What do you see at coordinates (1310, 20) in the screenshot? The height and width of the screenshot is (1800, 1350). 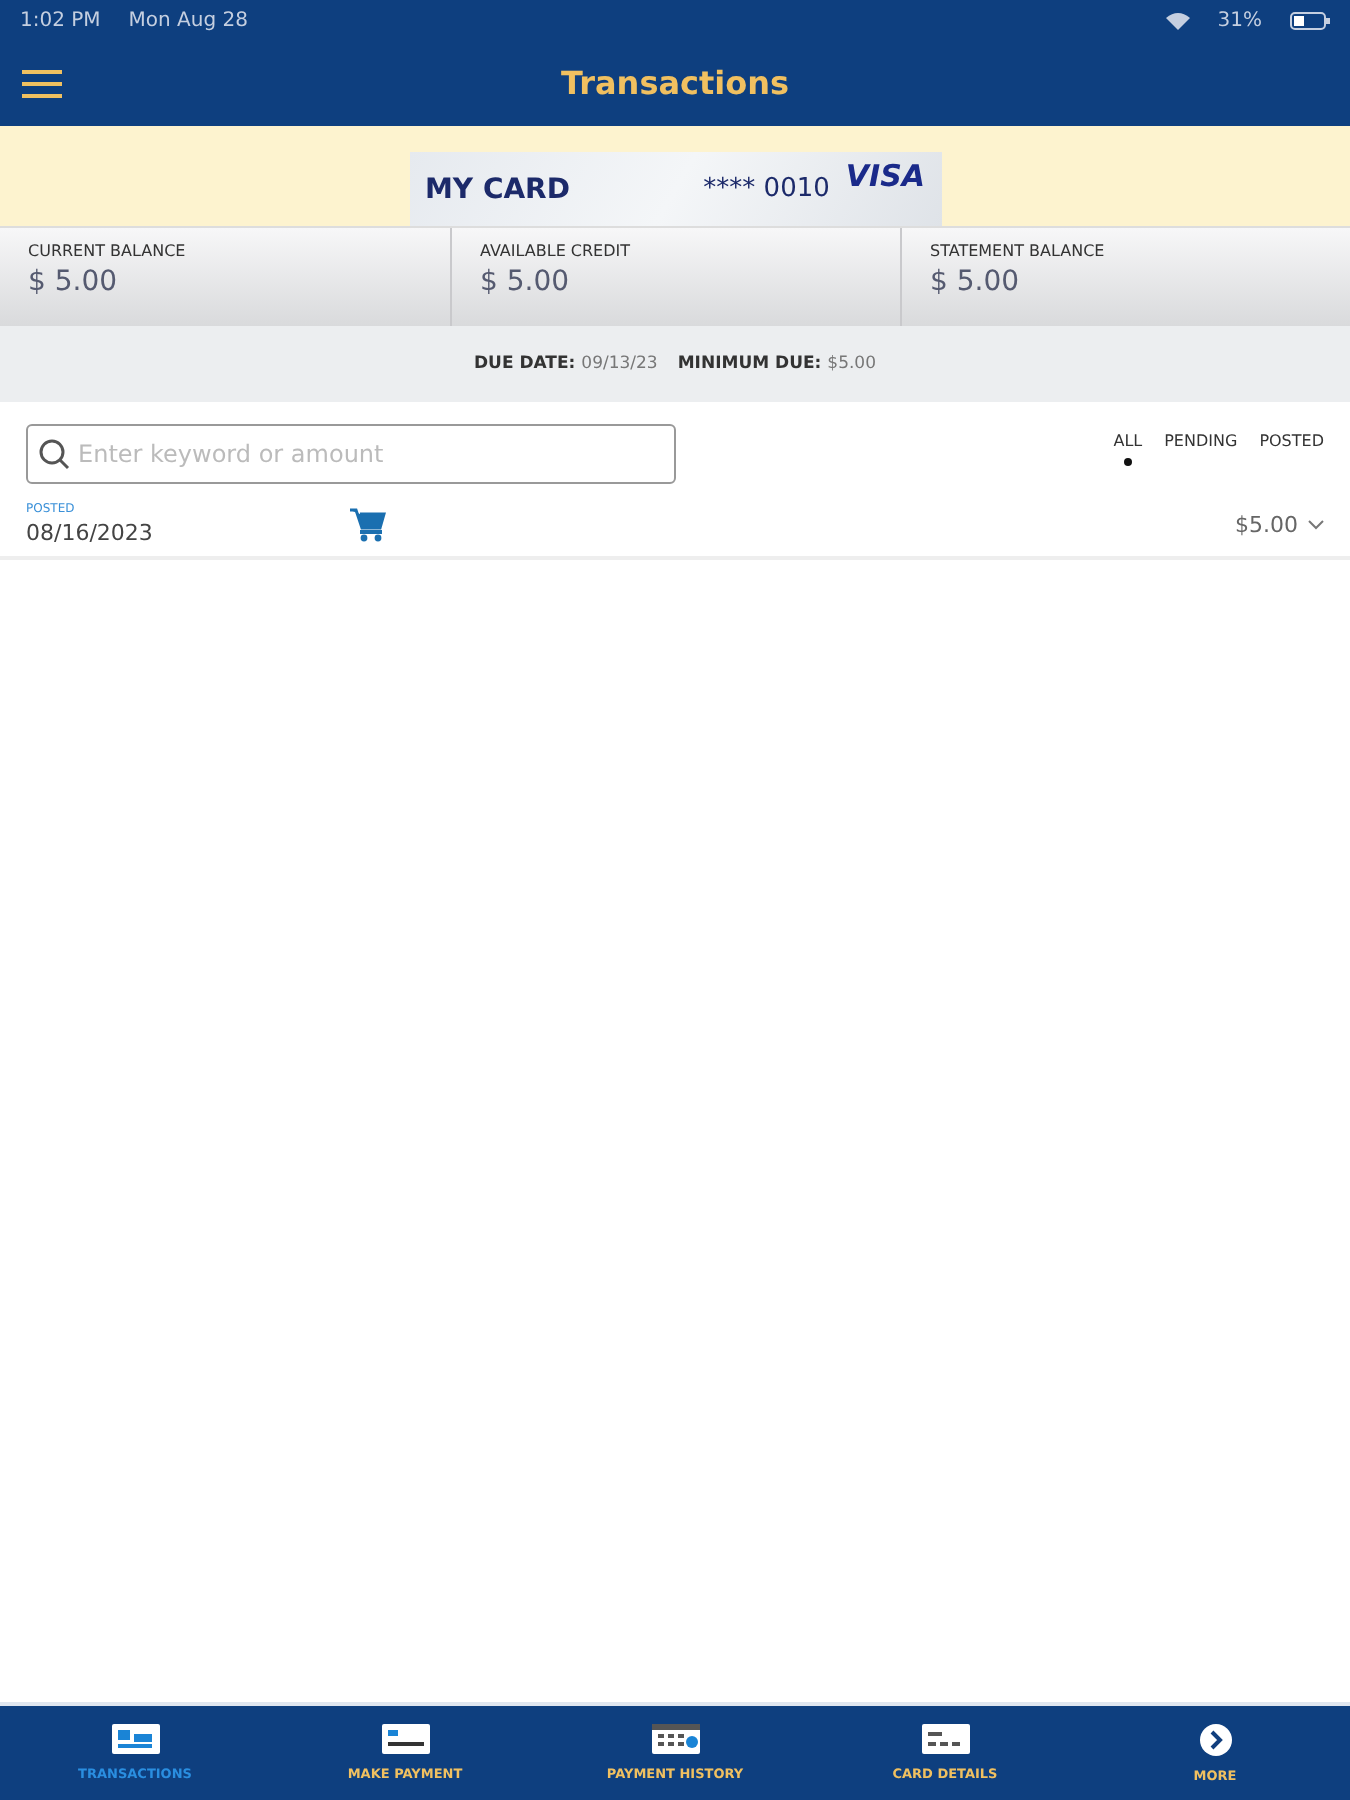 I see `battery-icon` at bounding box center [1310, 20].